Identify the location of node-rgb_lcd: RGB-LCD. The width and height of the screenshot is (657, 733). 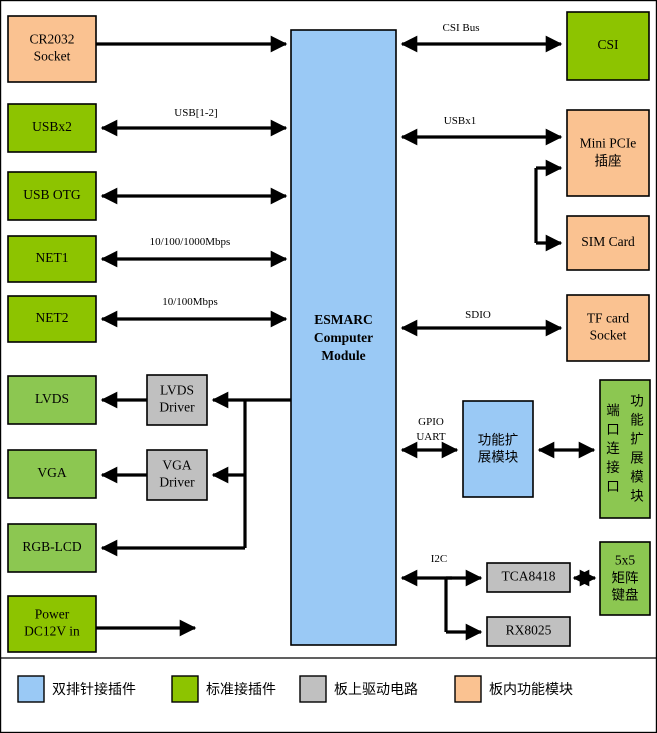
(52, 548).